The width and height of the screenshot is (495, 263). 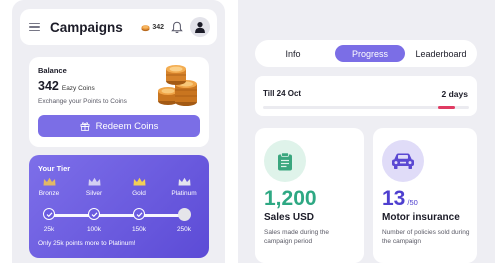 I want to click on tab-bar: Info Progress Leaderboard, so click(x=366, y=53).